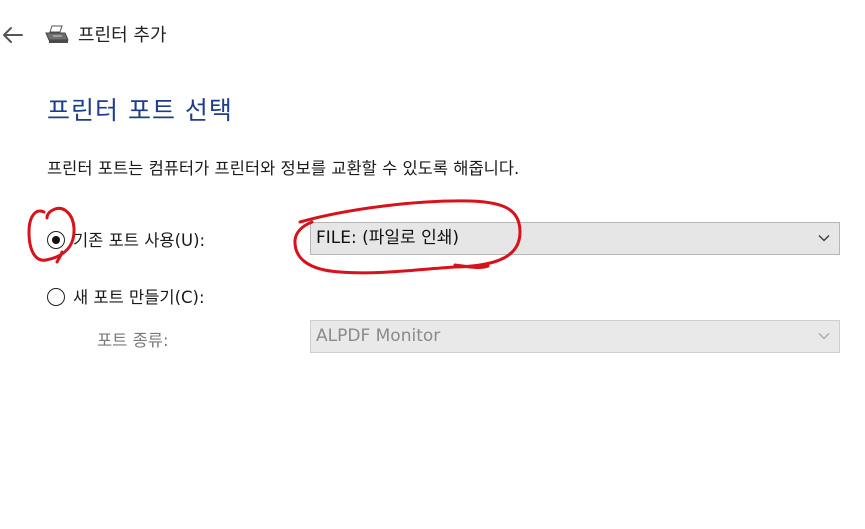 The width and height of the screenshot is (865, 529). Describe the element at coordinates (575, 336) in the screenshot. I see `port-type-dropdown: ALPDF Monitor` at that location.